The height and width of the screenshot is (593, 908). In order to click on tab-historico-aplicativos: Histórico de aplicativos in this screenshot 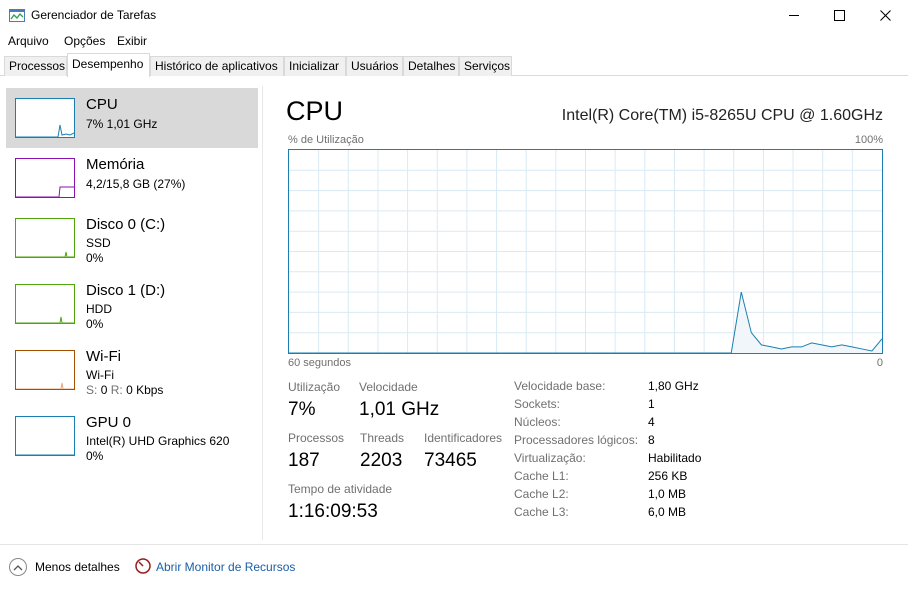, I will do `click(217, 66)`.